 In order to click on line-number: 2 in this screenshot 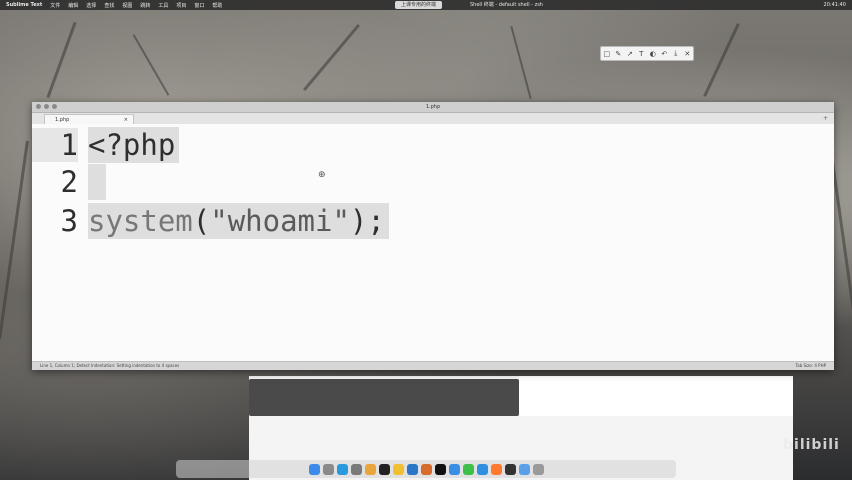, I will do `click(69, 182)`.